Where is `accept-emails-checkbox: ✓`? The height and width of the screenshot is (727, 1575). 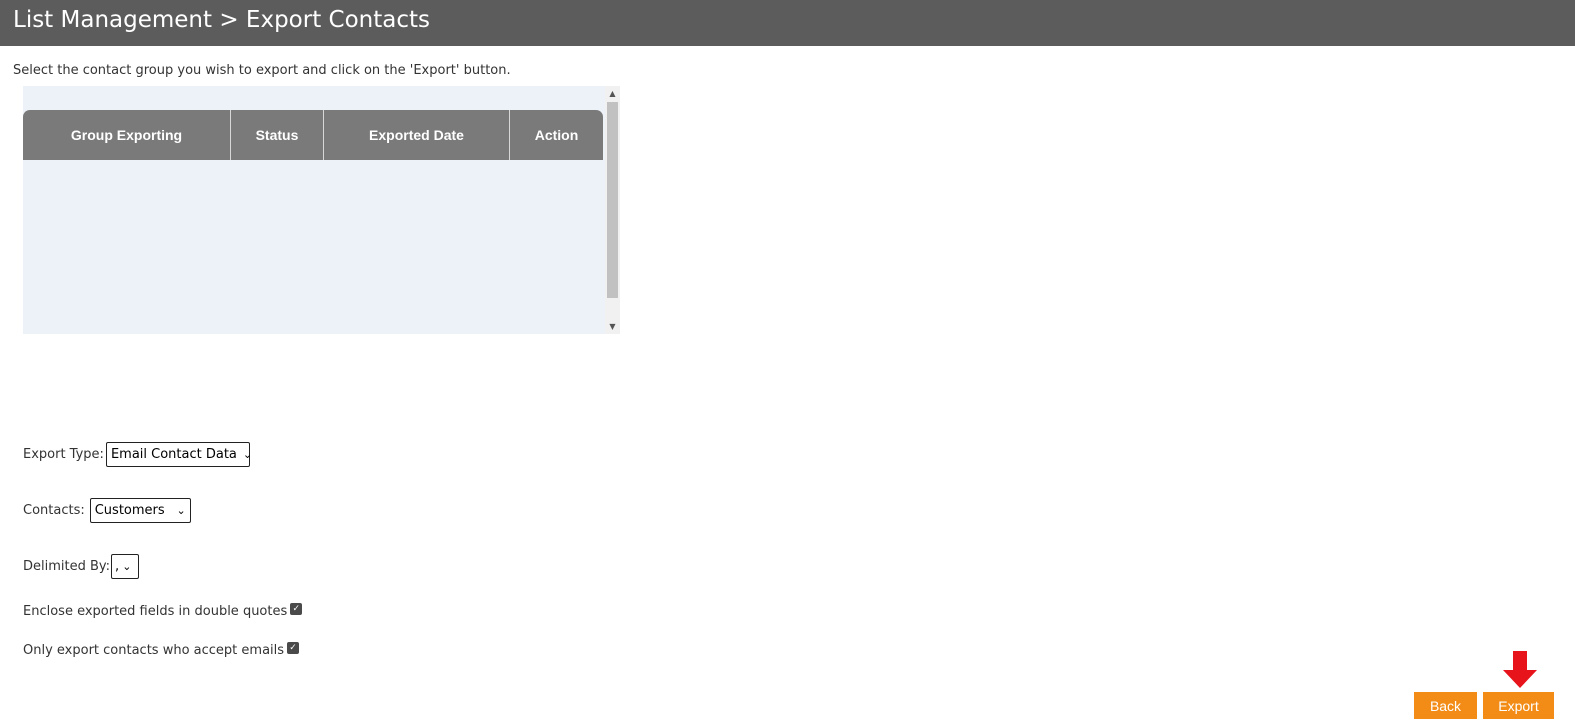
accept-emails-checkbox: ✓ is located at coordinates (293, 647).